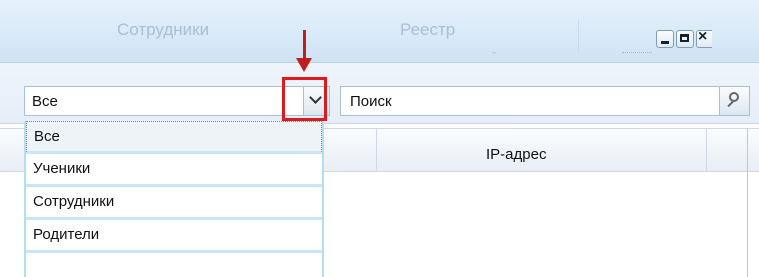 The width and height of the screenshot is (759, 277). Describe the element at coordinates (747, 202) in the screenshot. I see `table-border` at that location.